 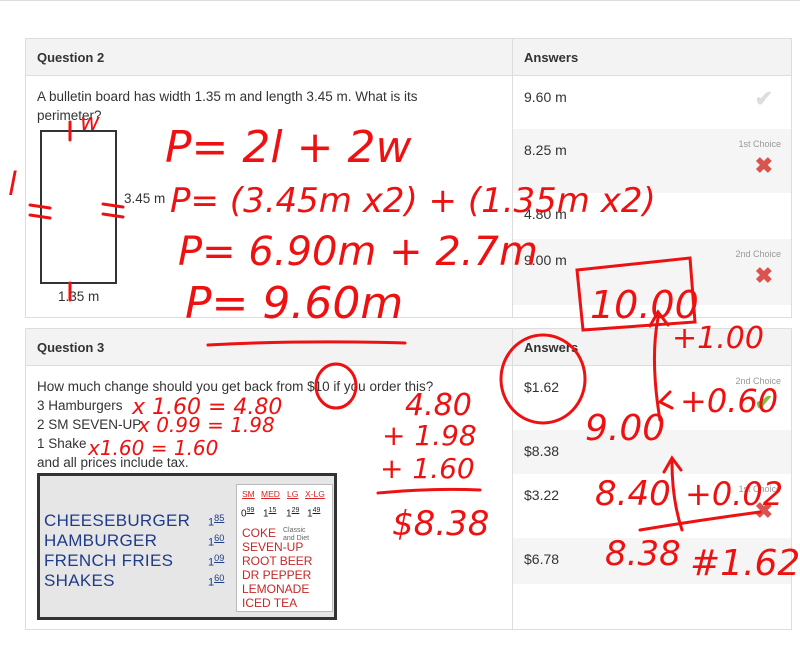 I want to click on handwritten-line: + 1.60, so click(x=427, y=468).